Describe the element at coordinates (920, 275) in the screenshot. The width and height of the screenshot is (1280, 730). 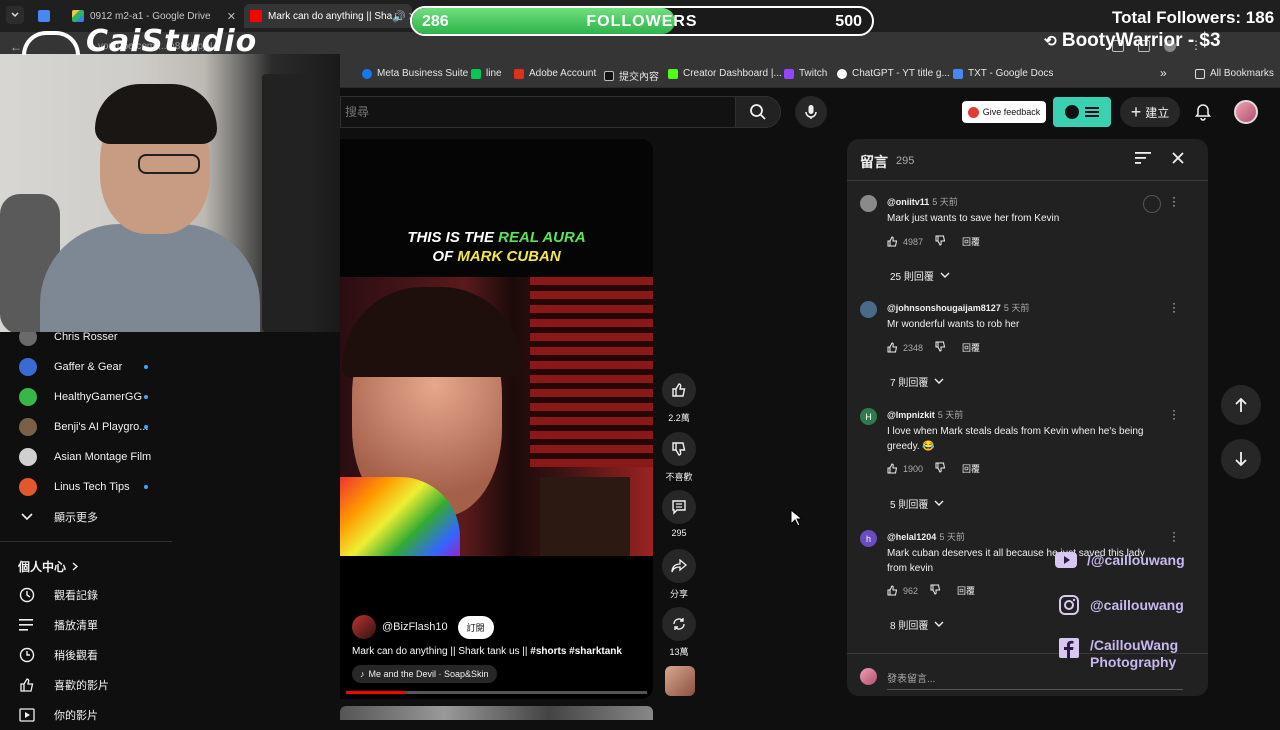
I see `view-replies-button: 25 則回覆` at that location.